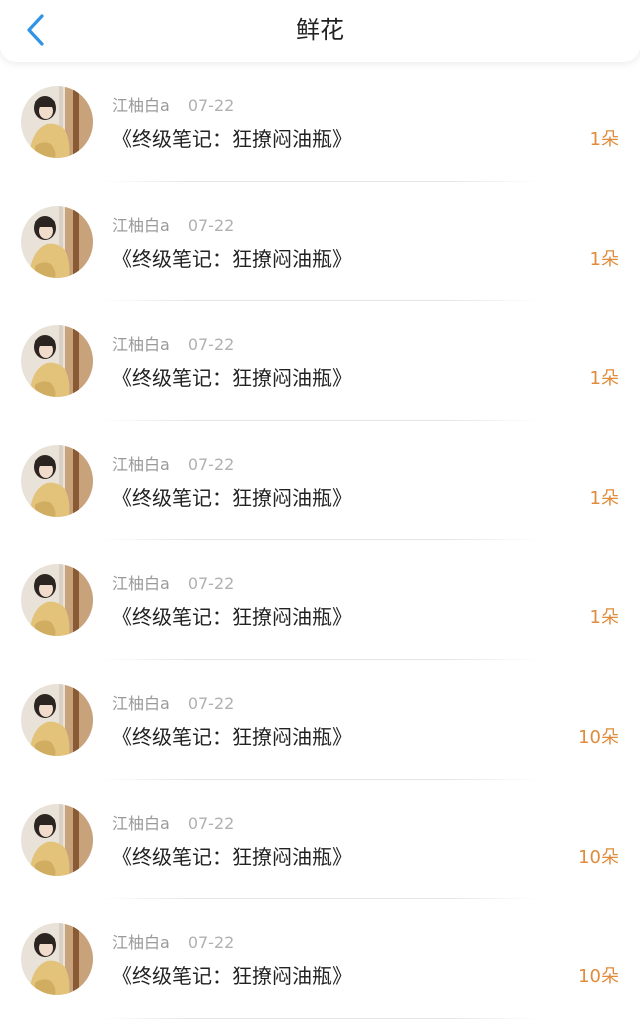  Describe the element at coordinates (320, 1018) in the screenshot. I see `row-divider` at that location.